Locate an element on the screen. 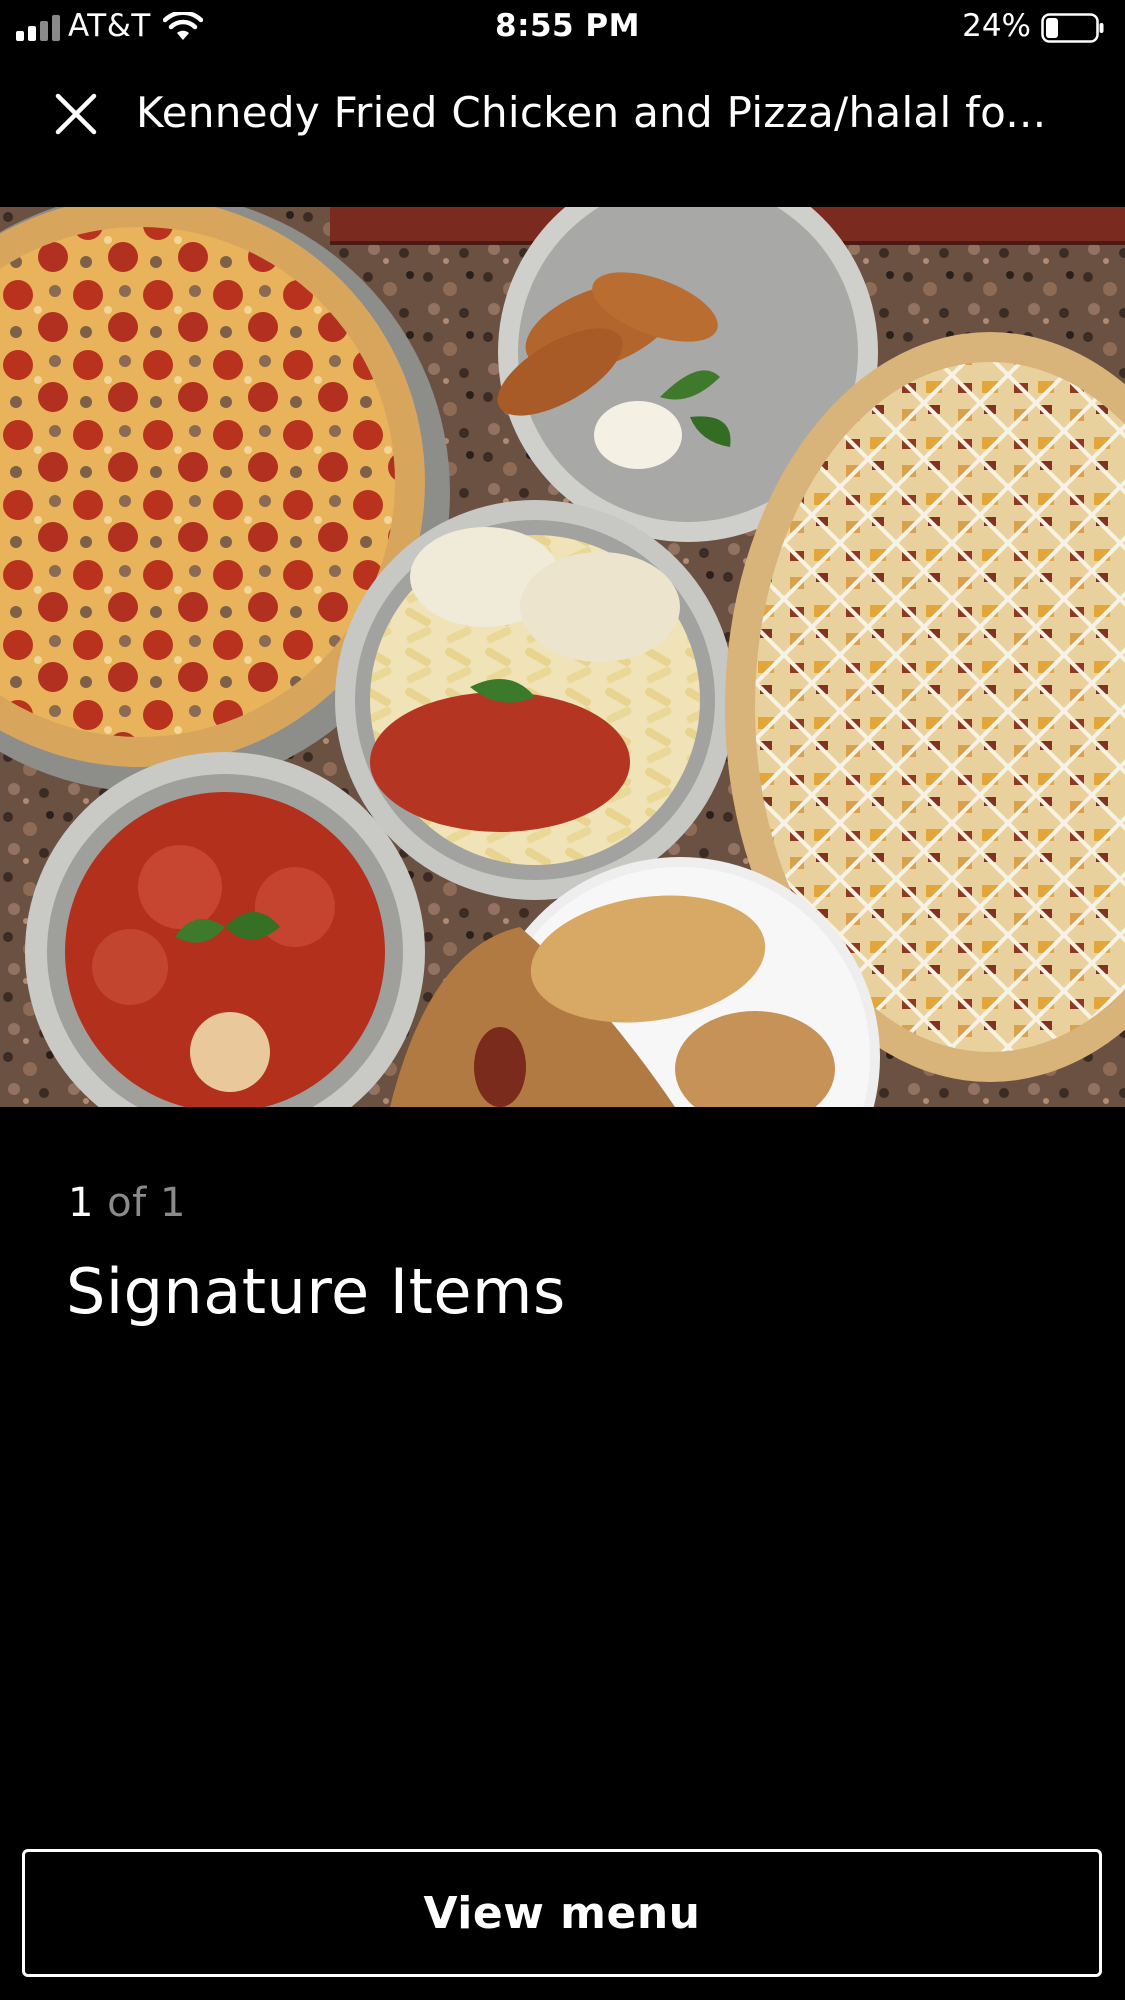 The height and width of the screenshot is (2000, 1125). close-button is located at coordinates (76, 114).